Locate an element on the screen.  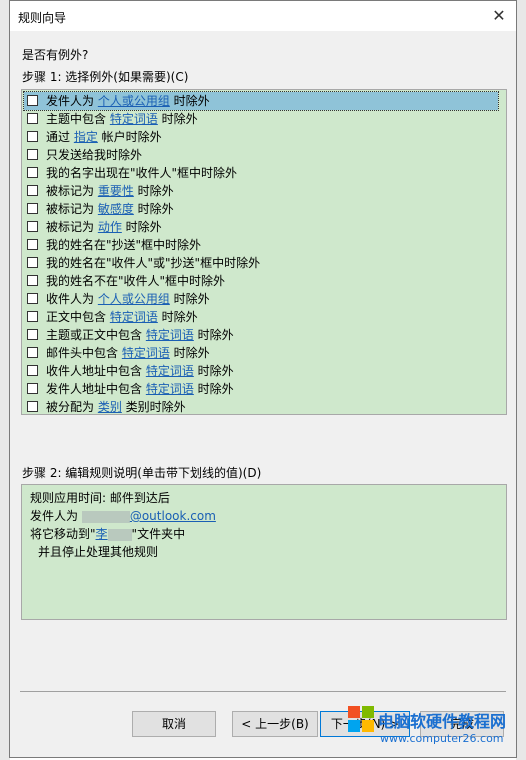
desc-line-stop: 并且停止处理其他规则 is located at coordinates (98, 552).